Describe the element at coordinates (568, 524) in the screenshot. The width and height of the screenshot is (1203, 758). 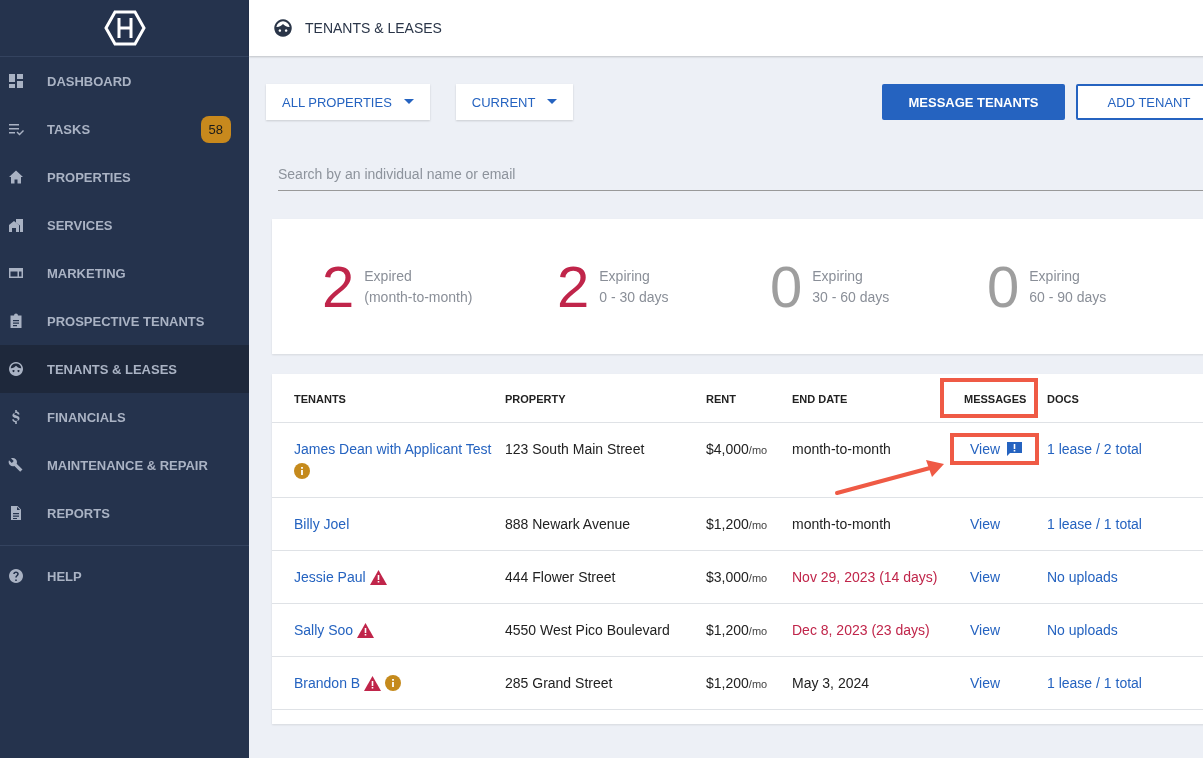
I see `property-address: 888 Newark Avenue` at that location.